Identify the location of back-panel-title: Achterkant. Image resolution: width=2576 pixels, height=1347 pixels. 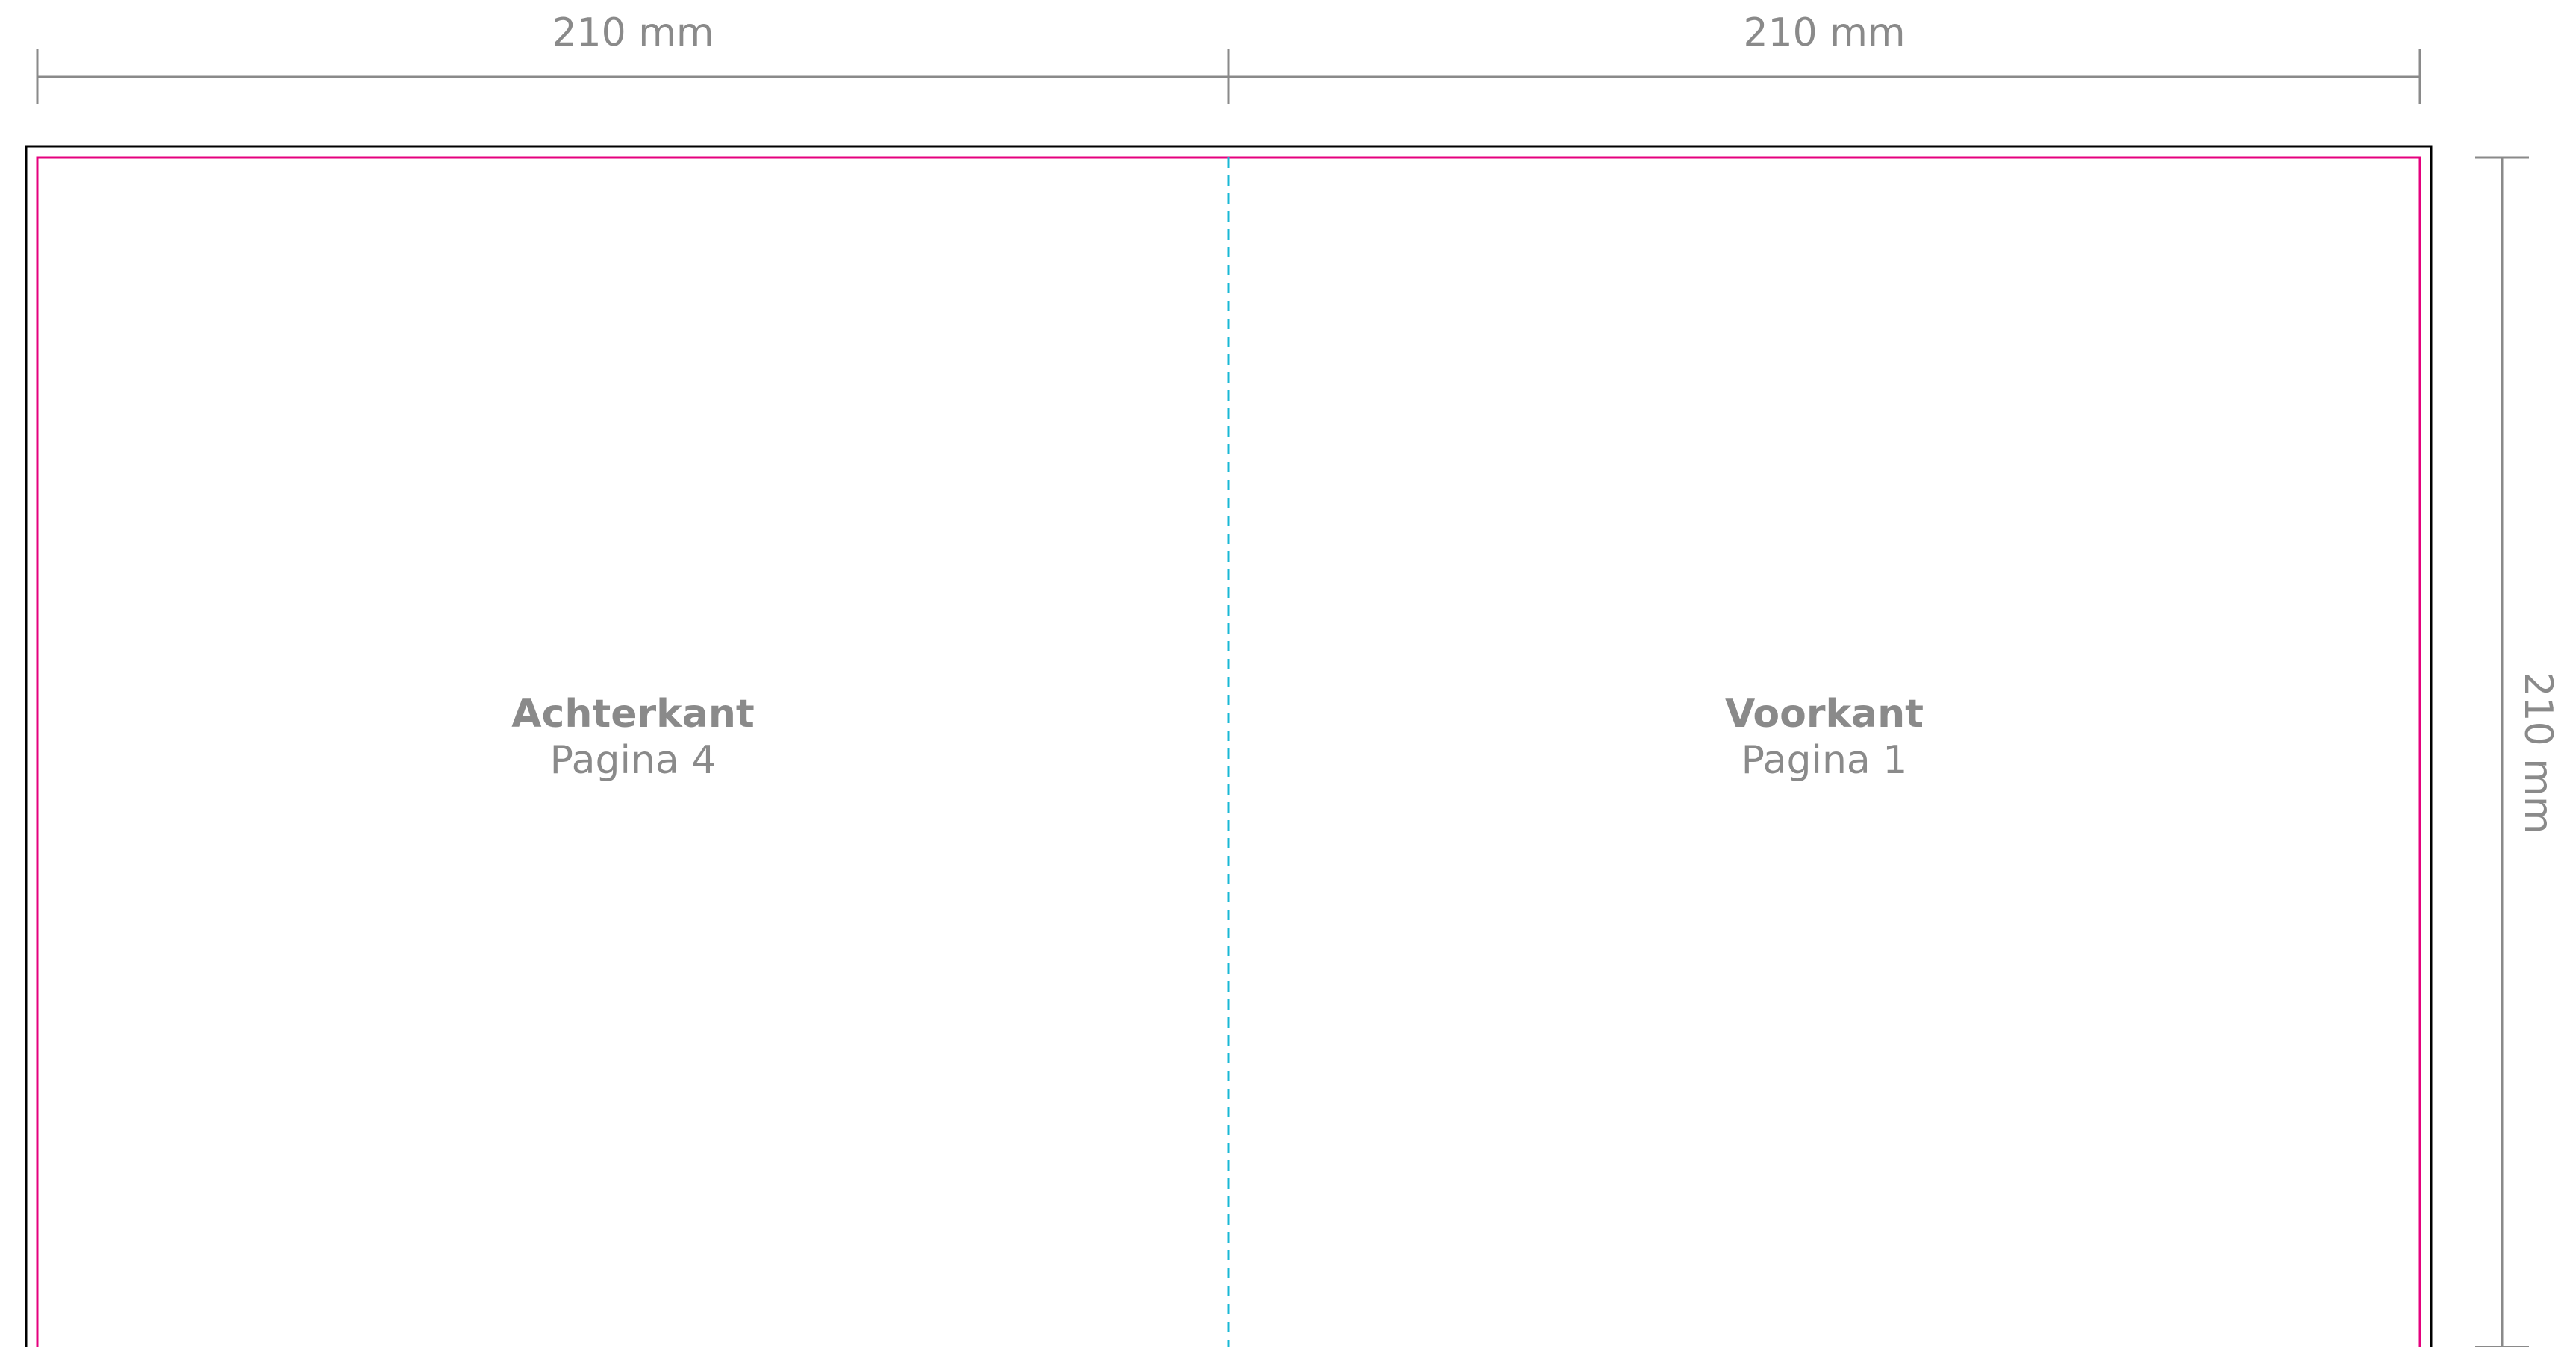
(633, 714).